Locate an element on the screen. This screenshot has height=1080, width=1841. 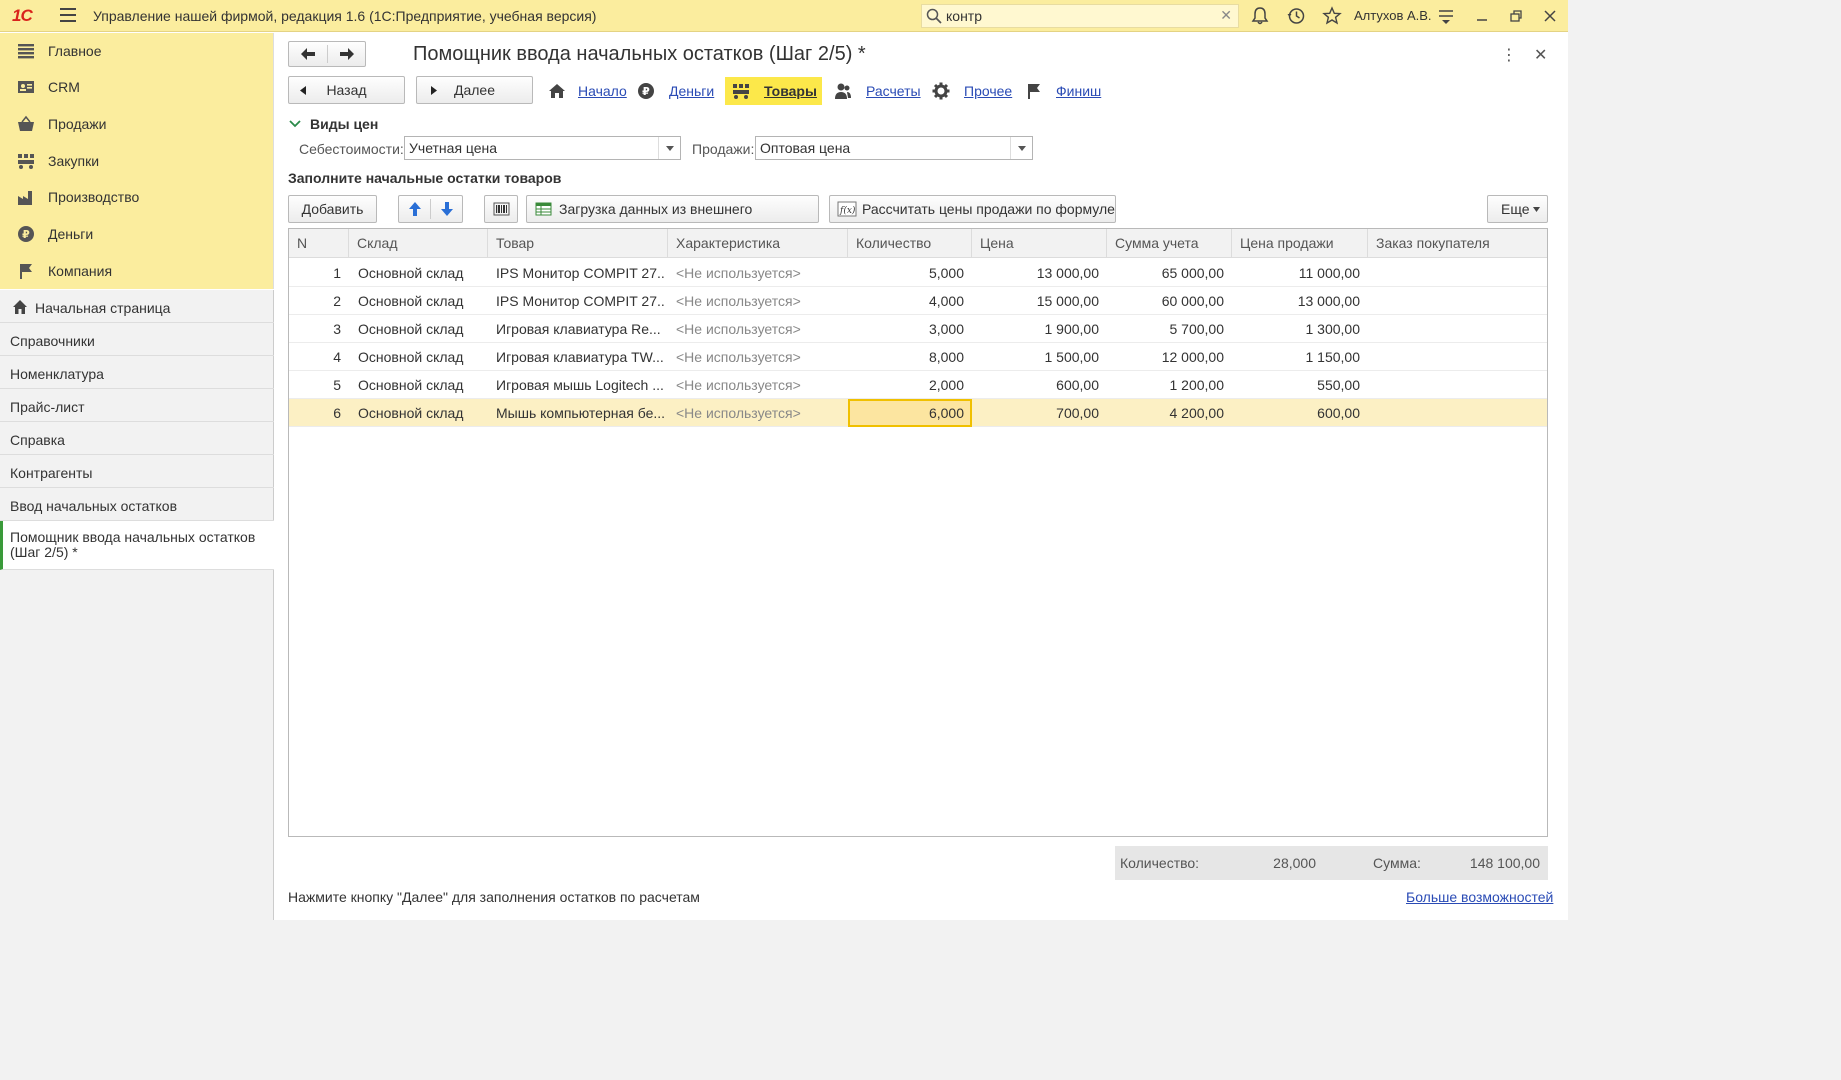
close-form-icon: ✕ is located at coordinates (1540, 55).